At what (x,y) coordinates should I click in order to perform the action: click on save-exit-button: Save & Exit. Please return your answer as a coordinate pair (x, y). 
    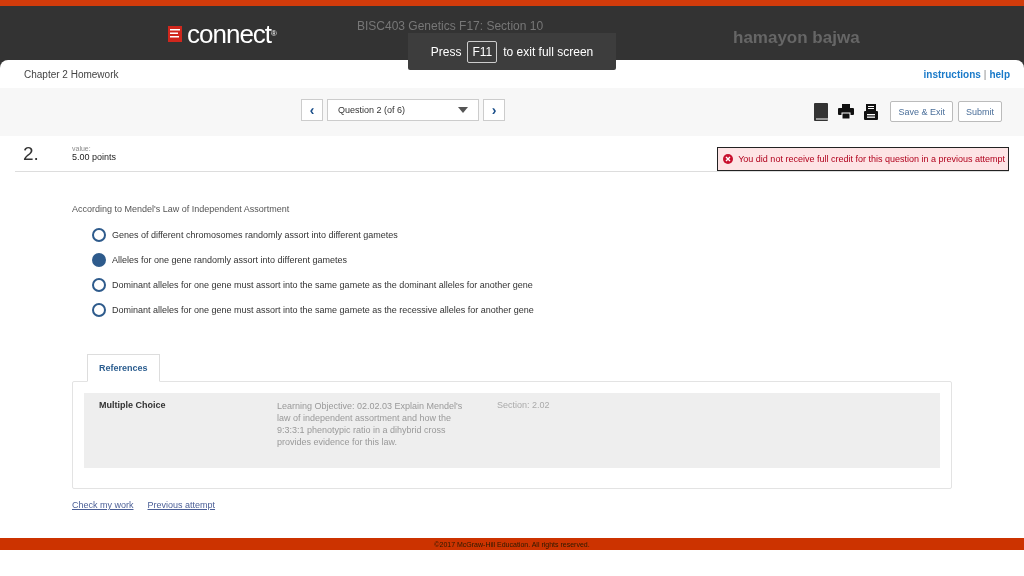
    Looking at the image, I should click on (921, 111).